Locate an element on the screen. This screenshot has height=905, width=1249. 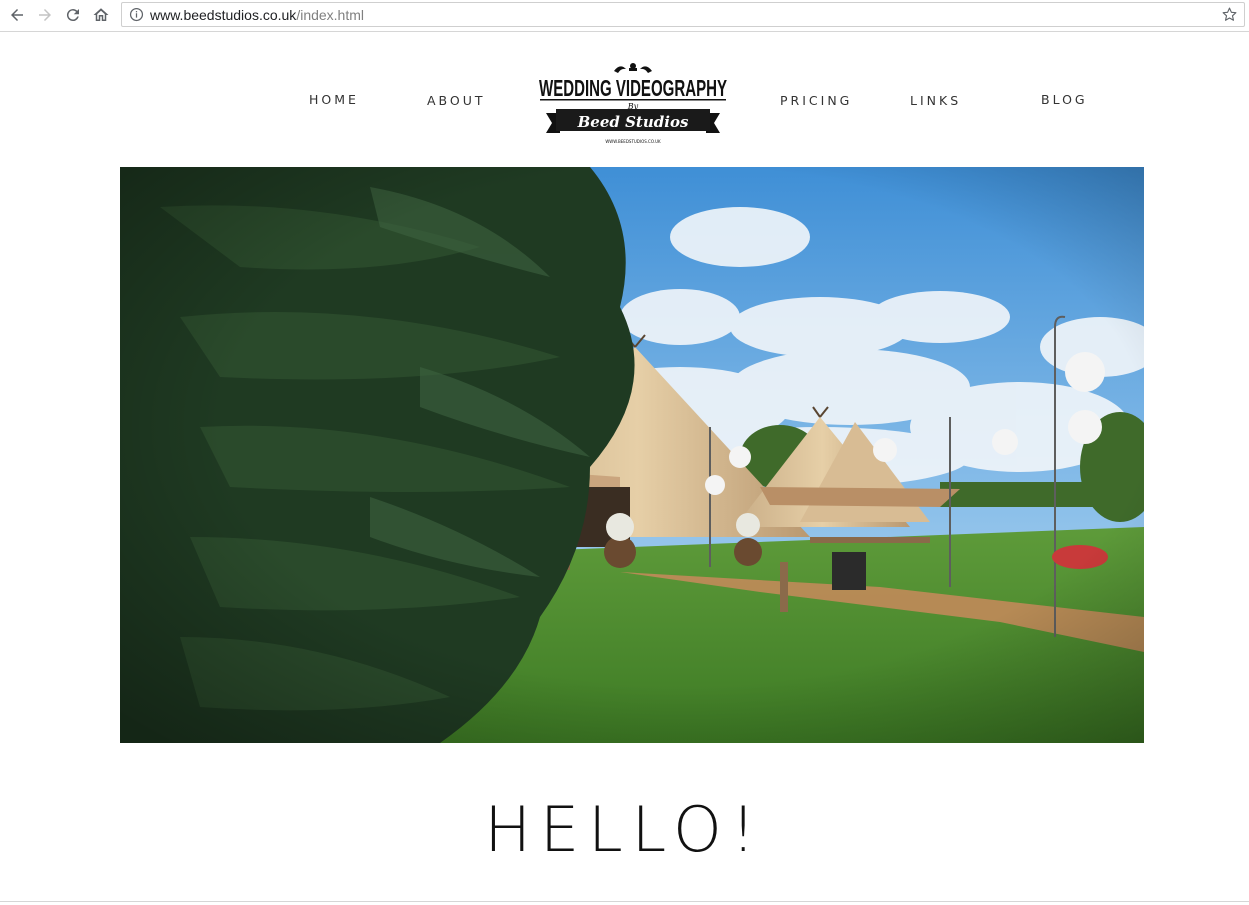
home-button is located at coordinates (101, 15).